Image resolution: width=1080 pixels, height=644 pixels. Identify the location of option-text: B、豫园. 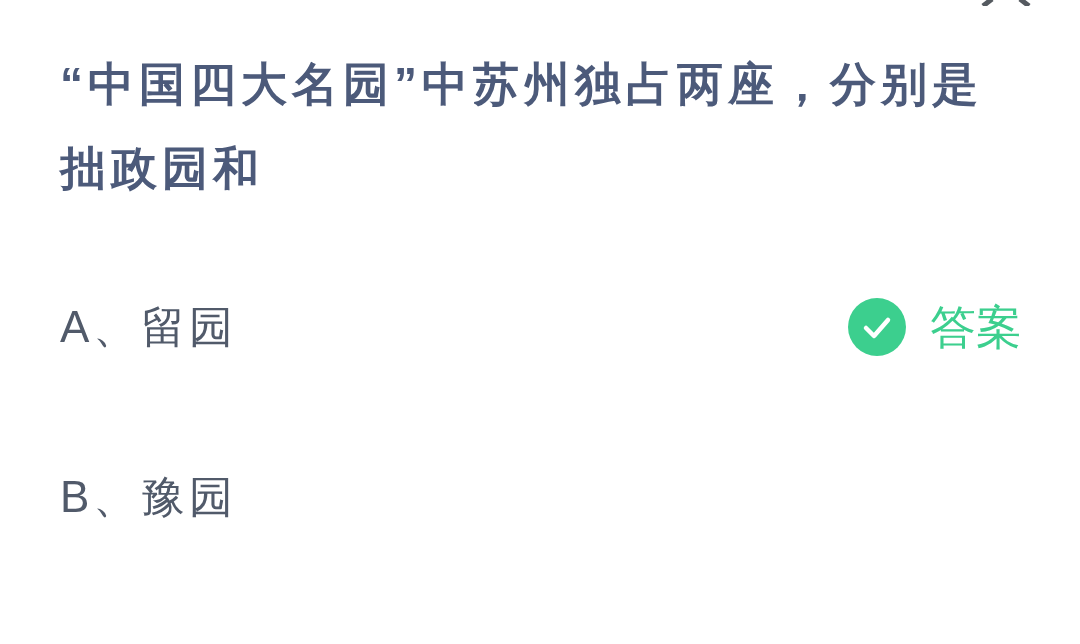
(149, 497).